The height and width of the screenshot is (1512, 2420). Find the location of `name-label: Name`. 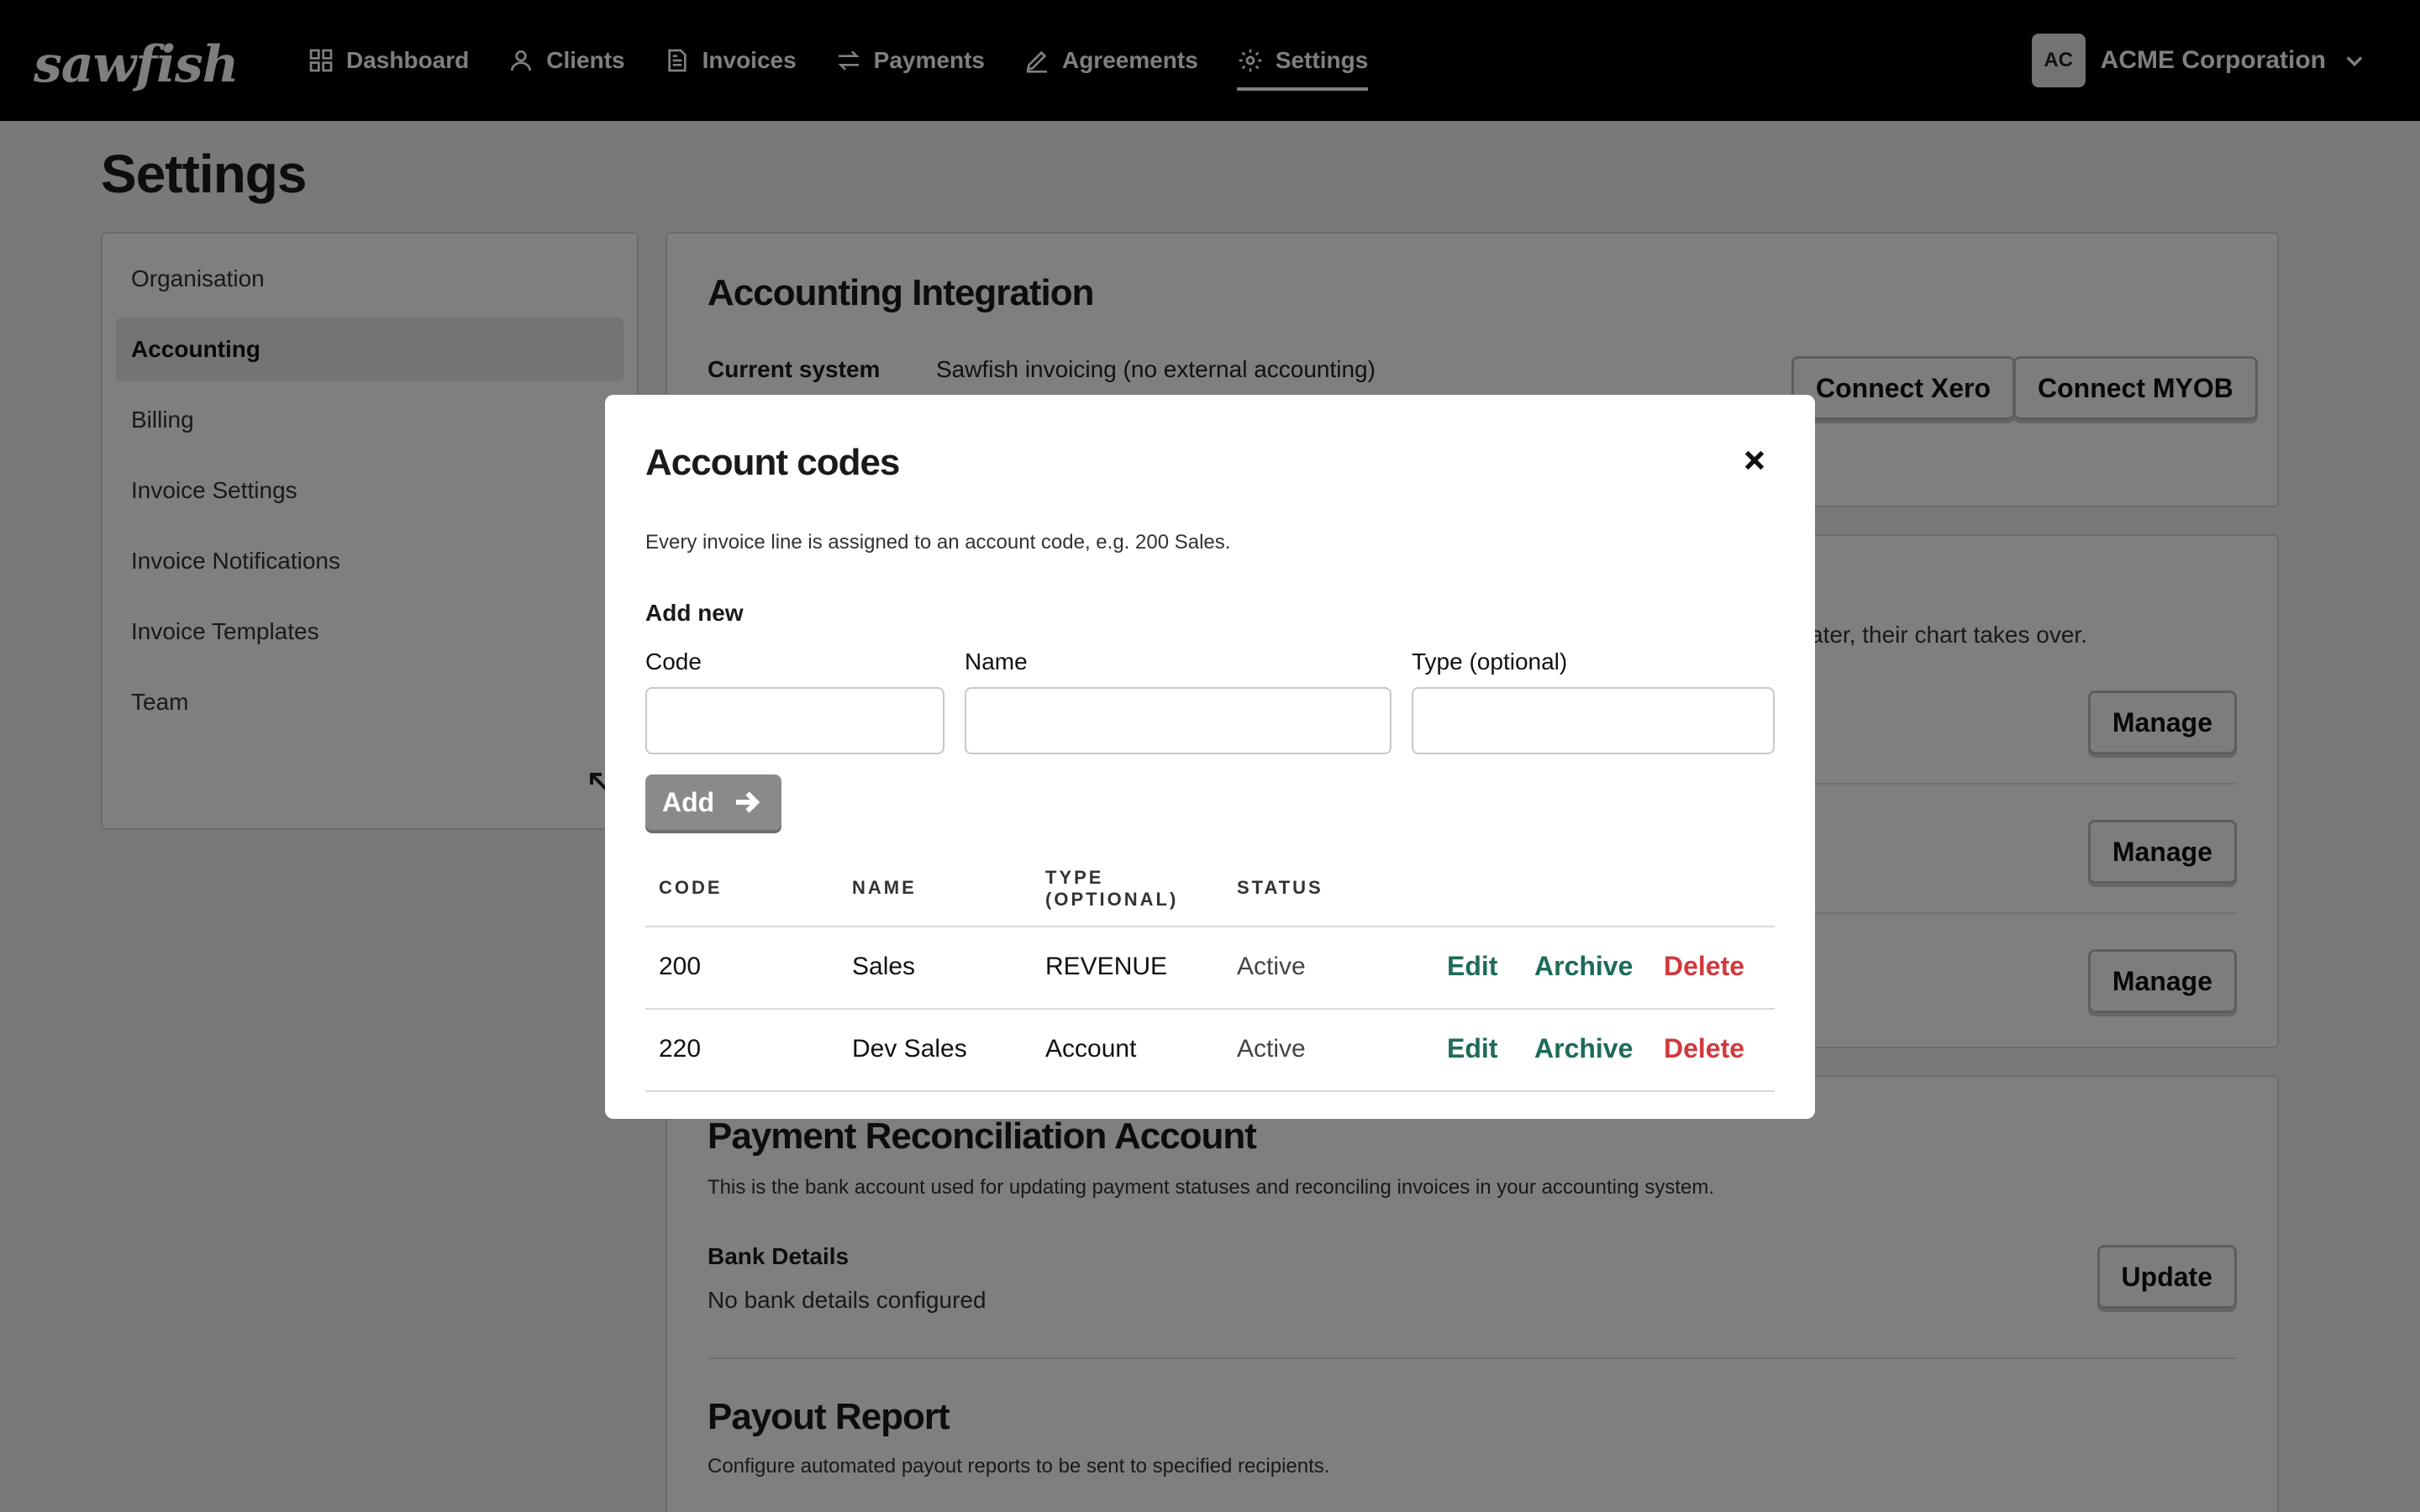

name-label: Name is located at coordinates (996, 661).